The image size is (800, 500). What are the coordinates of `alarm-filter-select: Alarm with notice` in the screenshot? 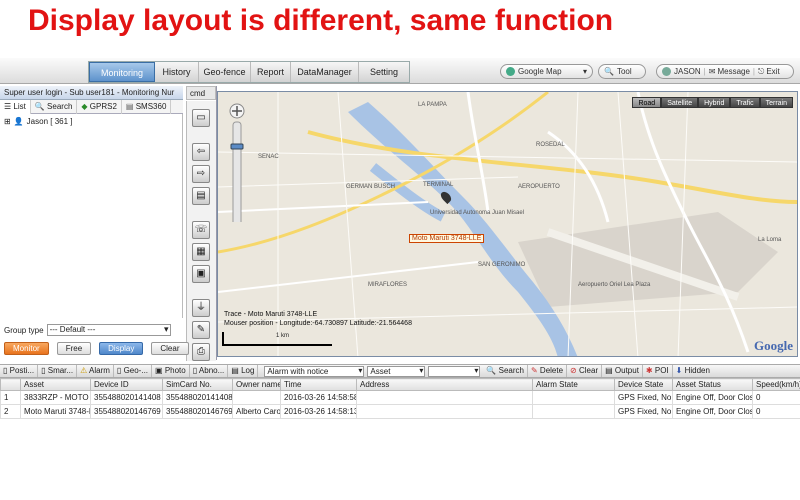 It's located at (314, 371).